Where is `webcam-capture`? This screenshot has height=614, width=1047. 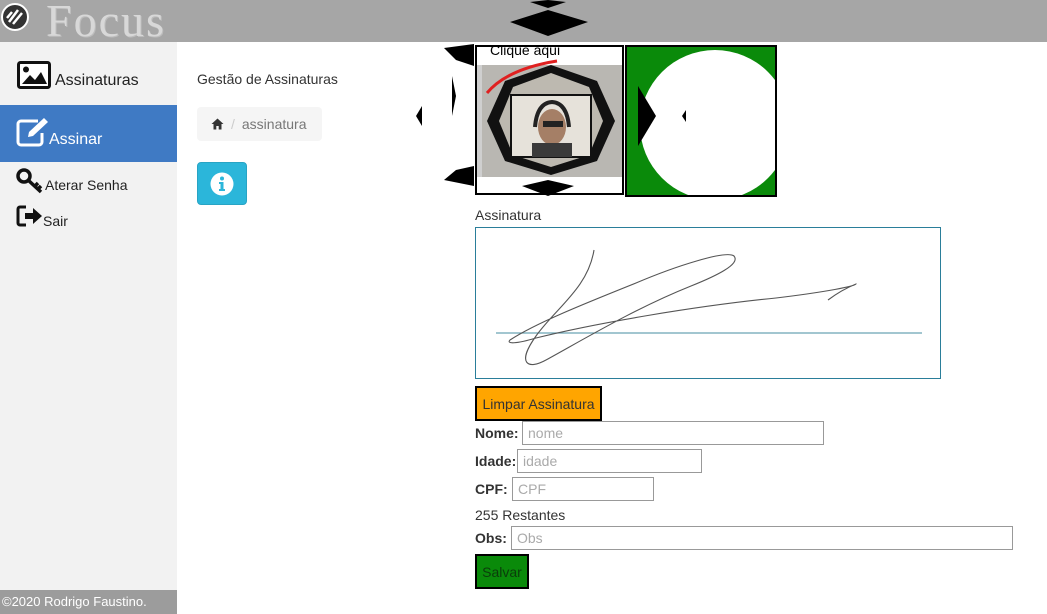 webcam-capture is located at coordinates (549, 120).